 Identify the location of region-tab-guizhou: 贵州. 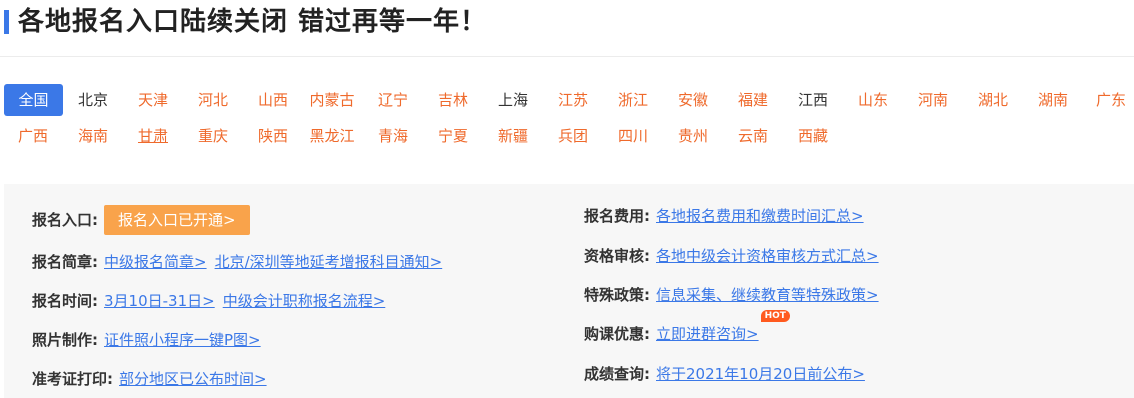
(693, 136).